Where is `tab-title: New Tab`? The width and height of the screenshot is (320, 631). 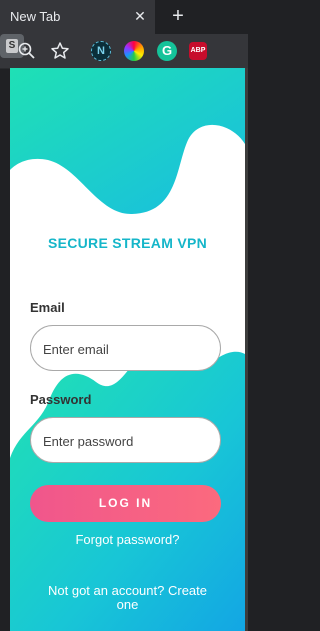
tab-title: New Tab is located at coordinates (35, 16).